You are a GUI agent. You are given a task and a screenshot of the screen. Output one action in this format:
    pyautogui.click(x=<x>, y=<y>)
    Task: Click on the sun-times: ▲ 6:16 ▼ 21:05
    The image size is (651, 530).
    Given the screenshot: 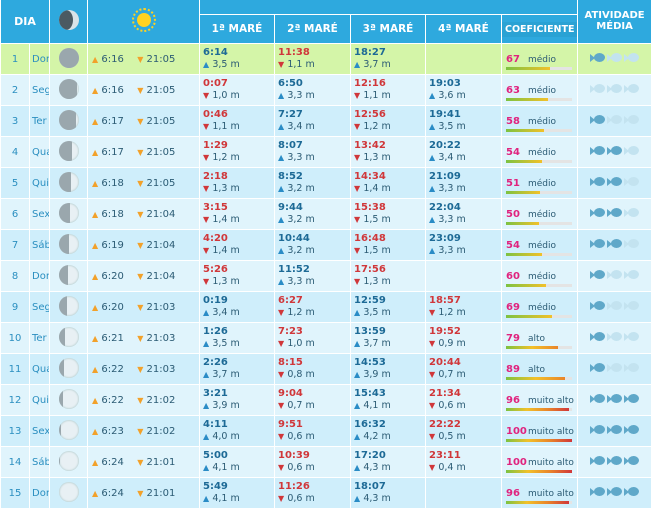 What is the action you would take?
    pyautogui.click(x=143, y=59)
    